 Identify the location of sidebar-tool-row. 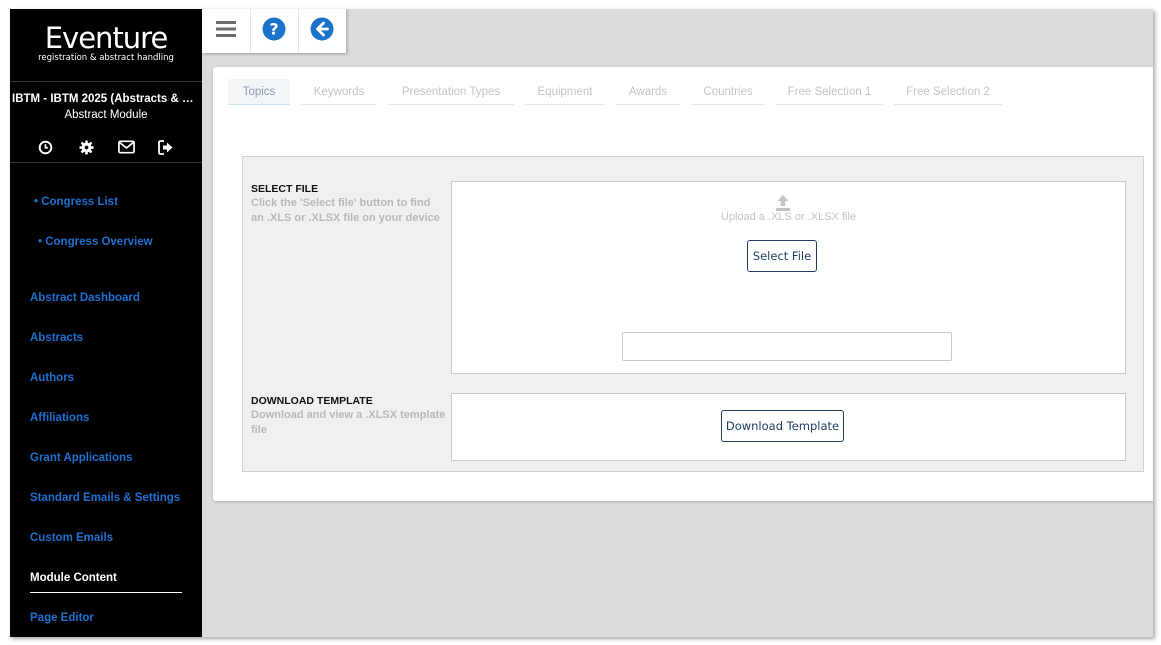
(106, 147).